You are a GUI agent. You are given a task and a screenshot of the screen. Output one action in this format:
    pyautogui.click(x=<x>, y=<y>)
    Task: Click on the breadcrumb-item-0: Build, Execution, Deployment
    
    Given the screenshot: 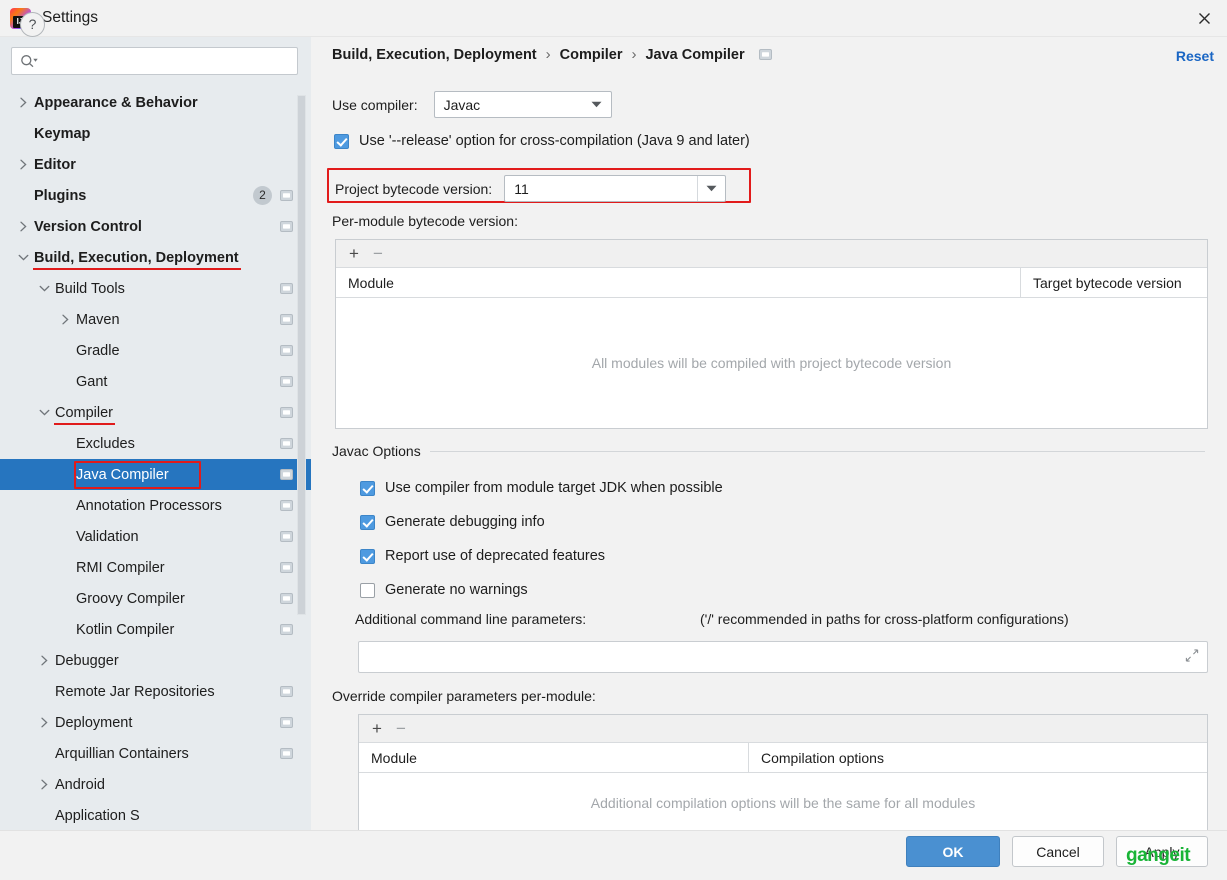 What is the action you would take?
    pyautogui.click(x=434, y=55)
    